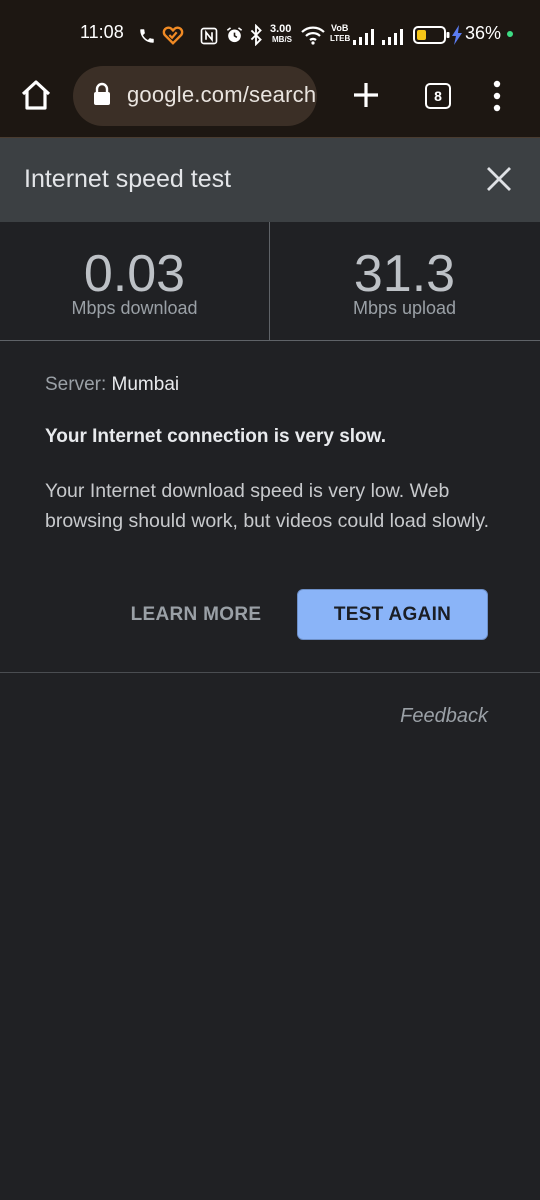 The image size is (540, 1200). Describe the element at coordinates (483, 33) in the screenshot. I see `battery-percent: 36%` at that location.